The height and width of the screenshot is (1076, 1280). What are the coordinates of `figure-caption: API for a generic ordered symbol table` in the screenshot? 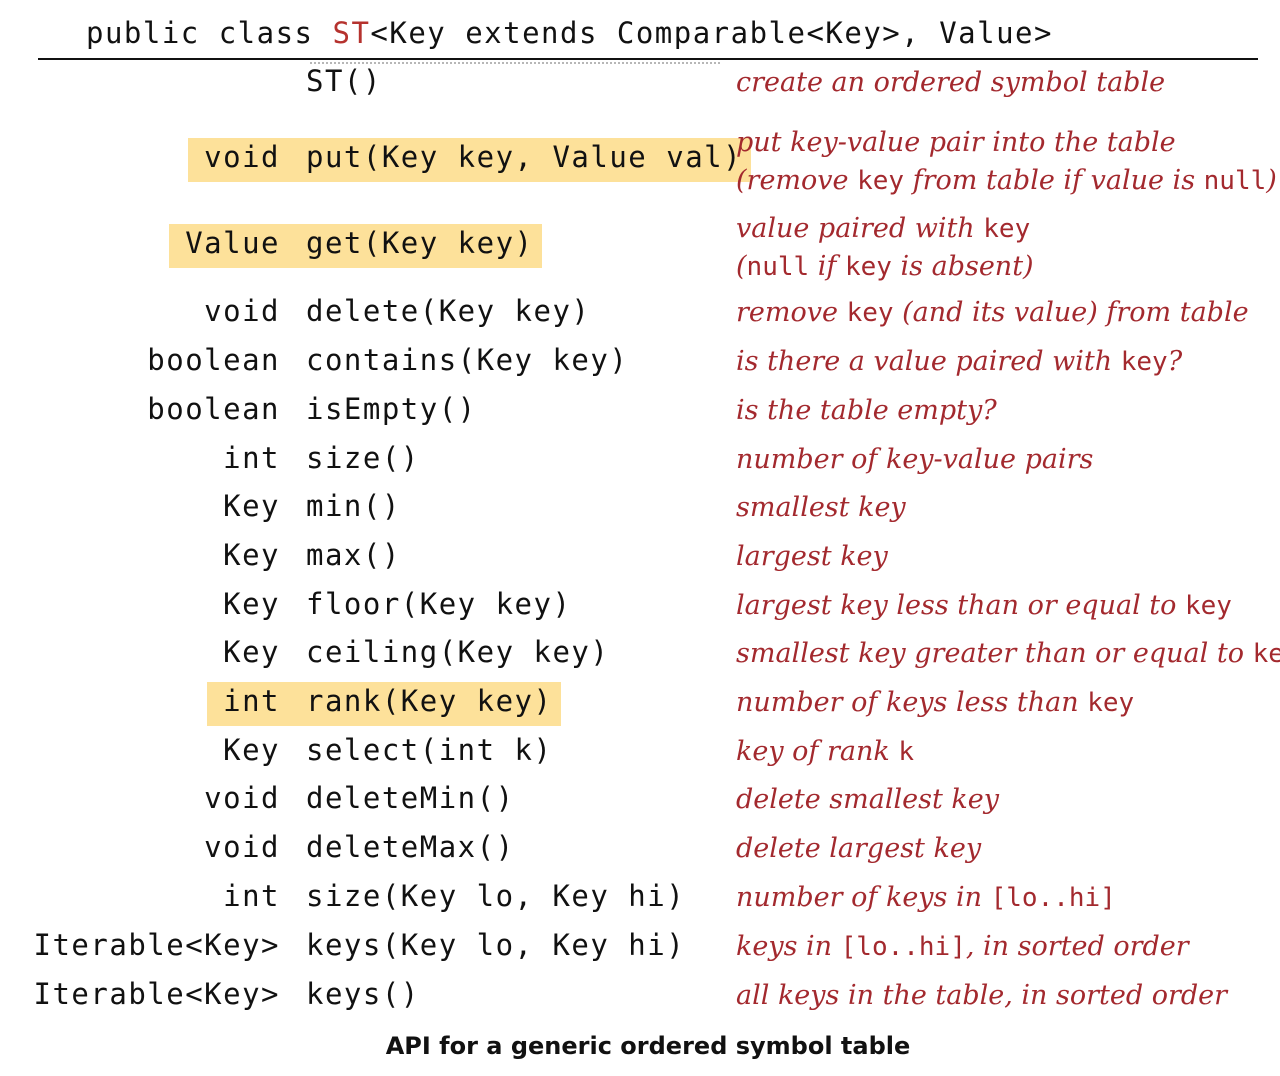 It's located at (648, 1046).